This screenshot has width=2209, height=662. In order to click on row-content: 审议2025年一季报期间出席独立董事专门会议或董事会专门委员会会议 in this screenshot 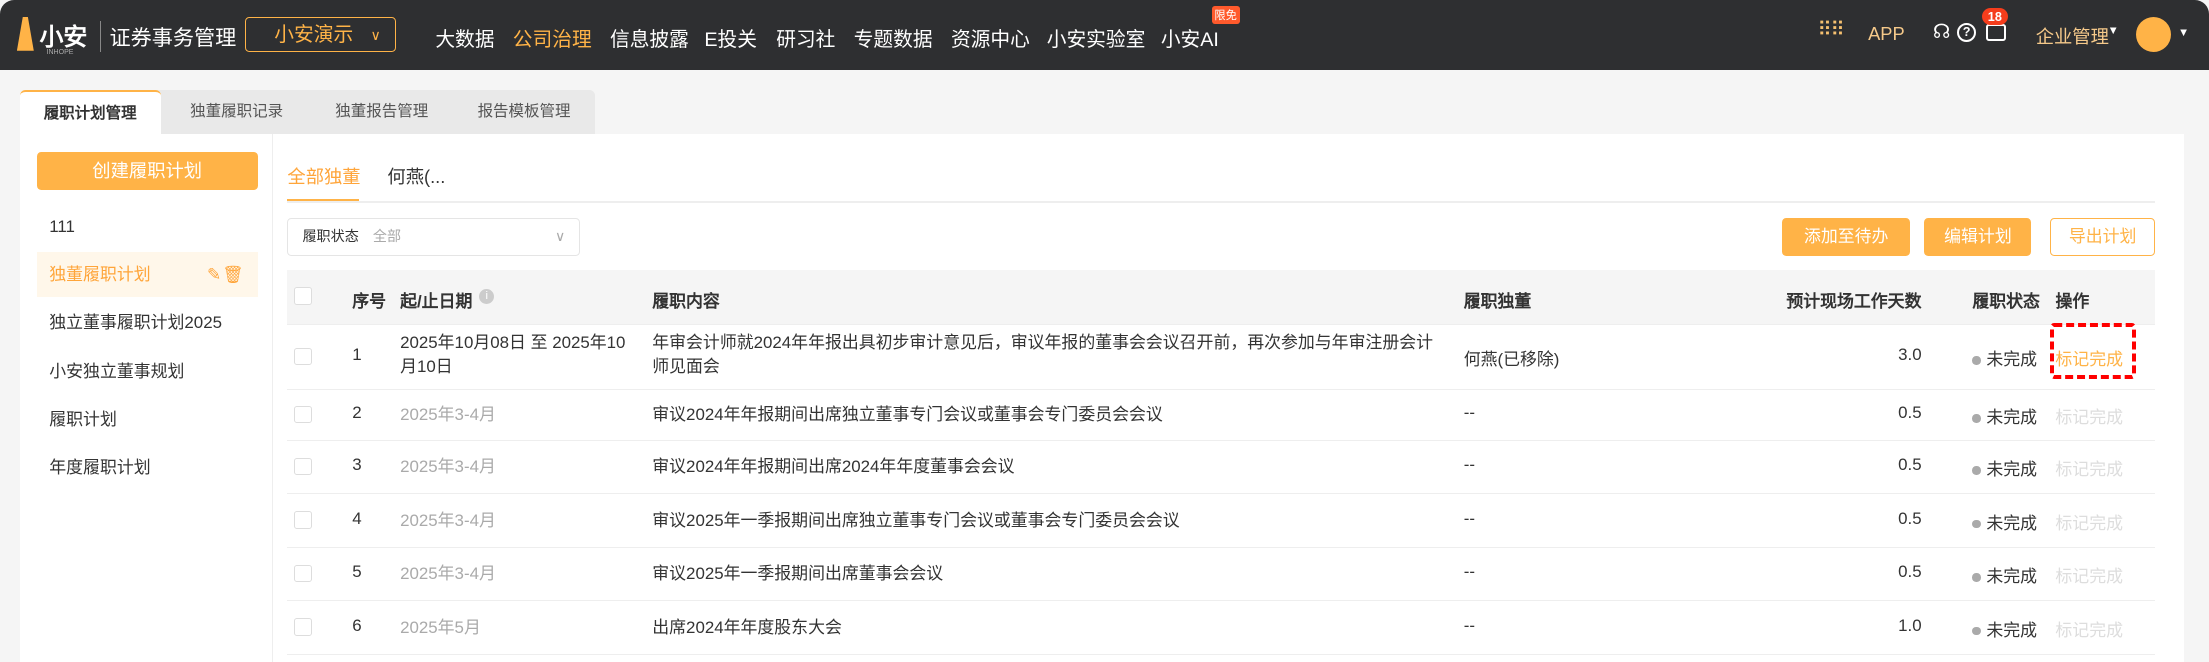, I will do `click(916, 520)`.